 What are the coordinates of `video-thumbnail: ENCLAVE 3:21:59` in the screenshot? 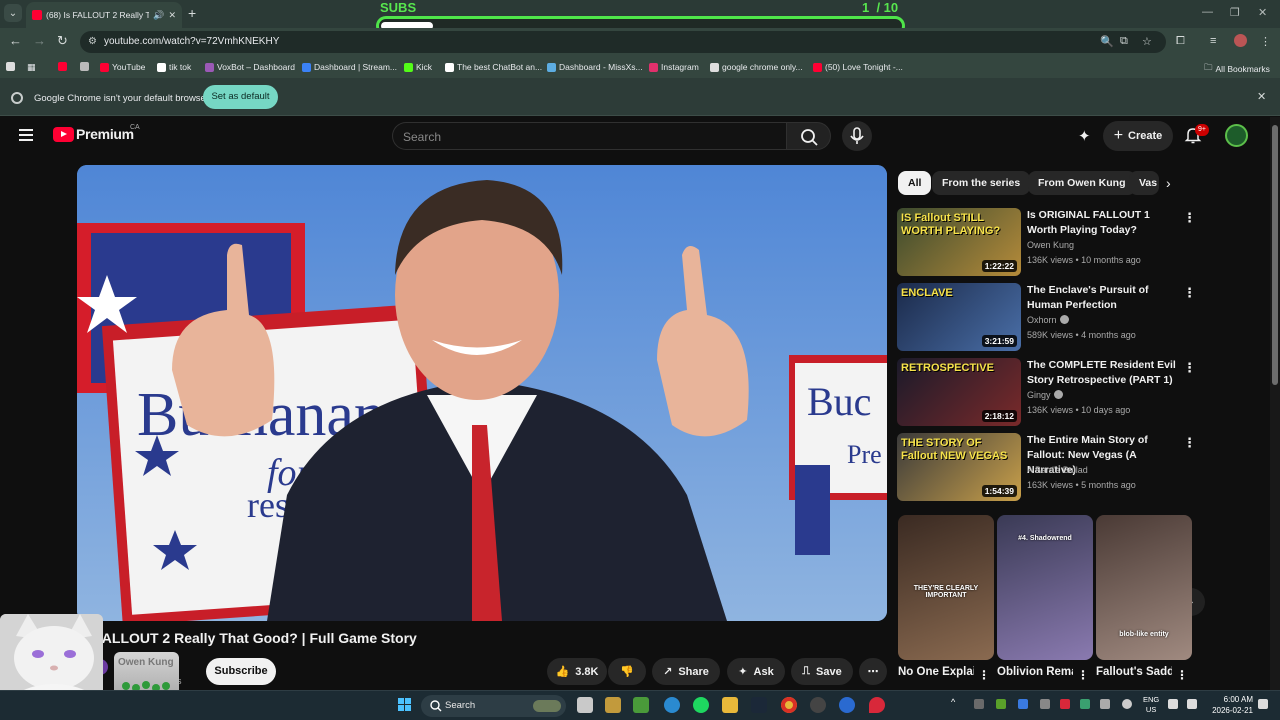 It's located at (959, 317).